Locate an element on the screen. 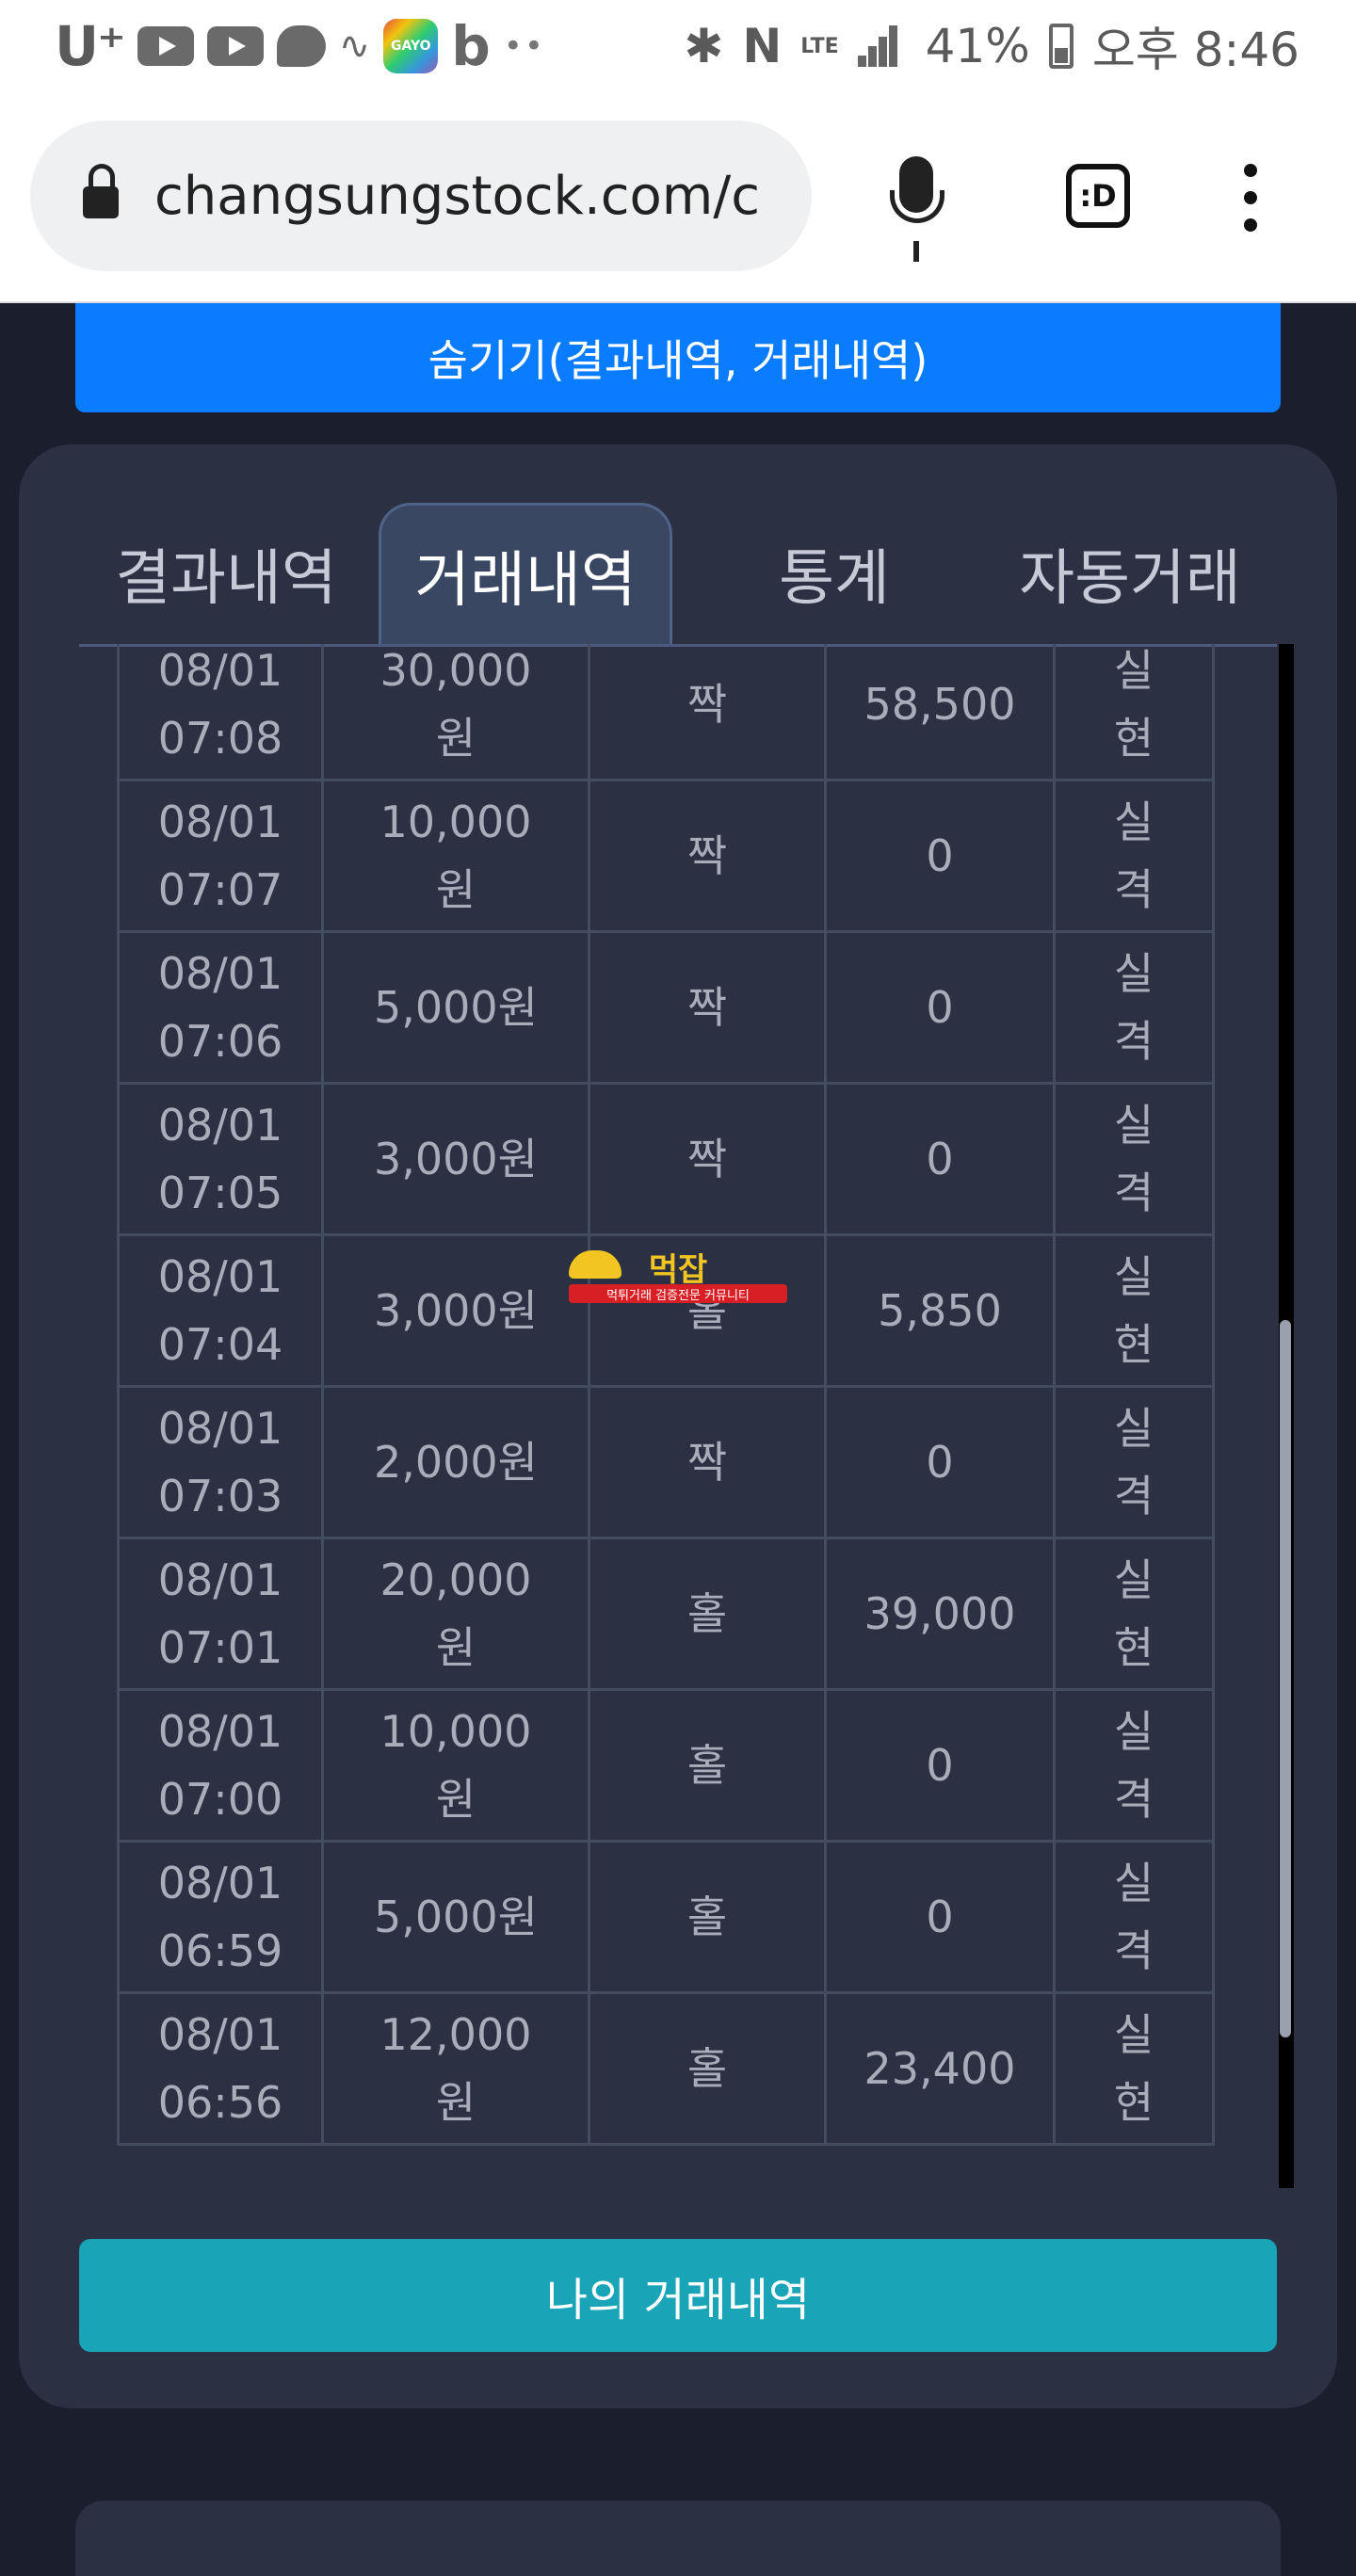 The height and width of the screenshot is (2576, 1356). trade-amount: 2,000원 is located at coordinates (456, 1462).